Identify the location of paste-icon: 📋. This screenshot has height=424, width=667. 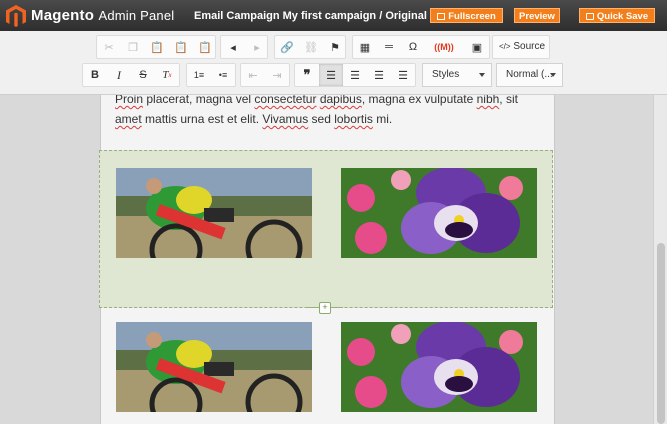
(157, 47).